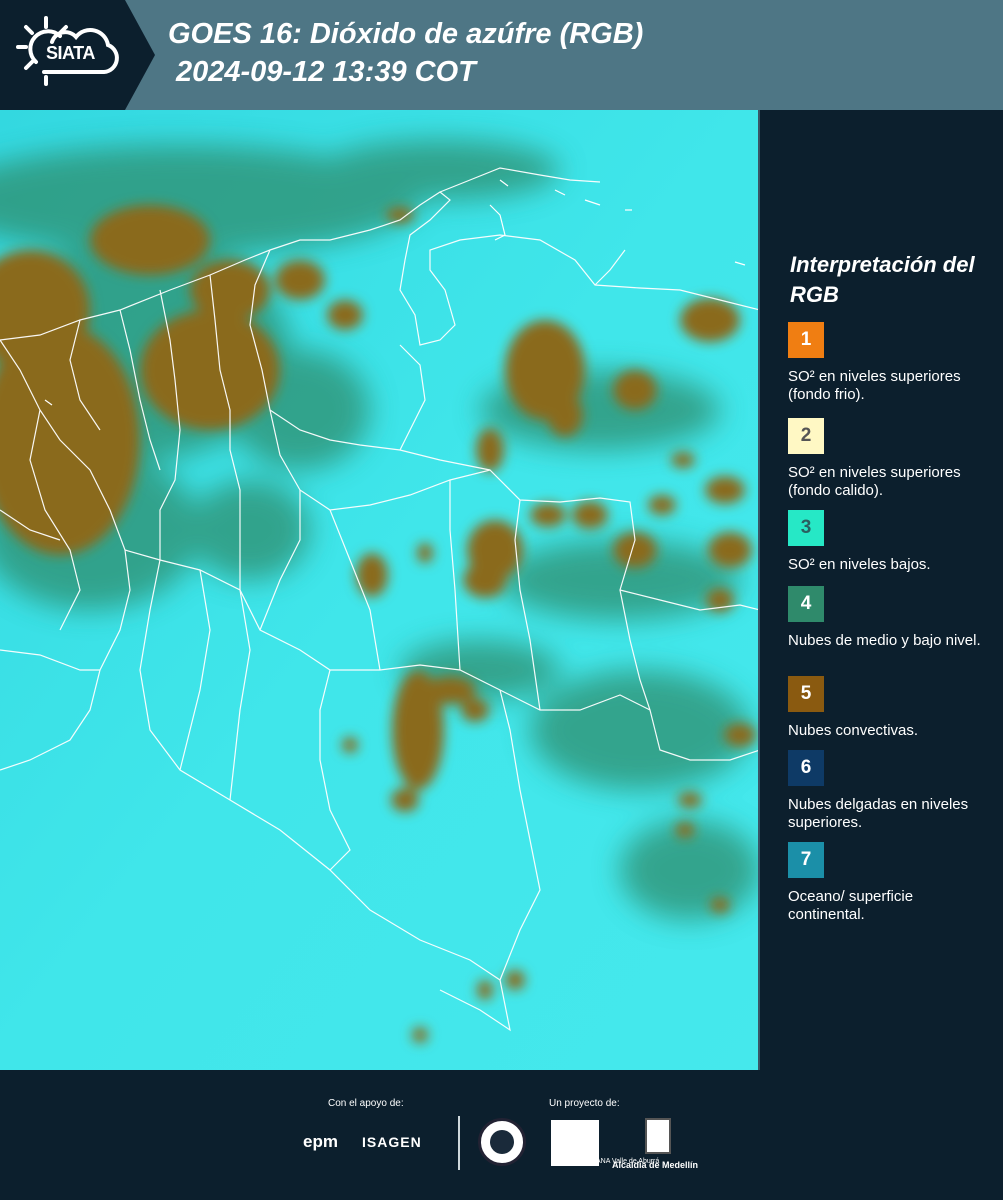 The width and height of the screenshot is (1003, 1200). I want to click on legend-swatch: 7, so click(806, 860).